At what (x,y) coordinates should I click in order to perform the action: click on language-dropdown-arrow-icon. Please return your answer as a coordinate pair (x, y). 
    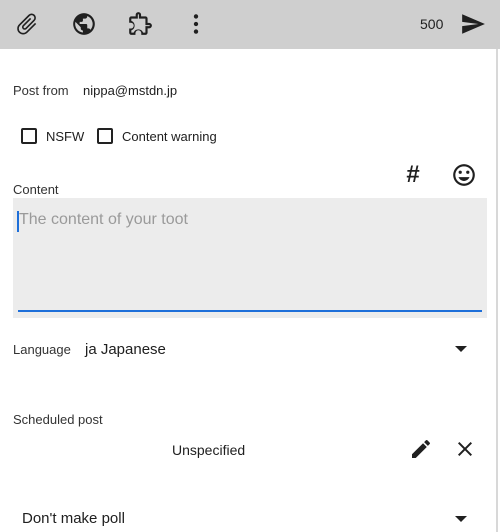
    Looking at the image, I should click on (461, 349).